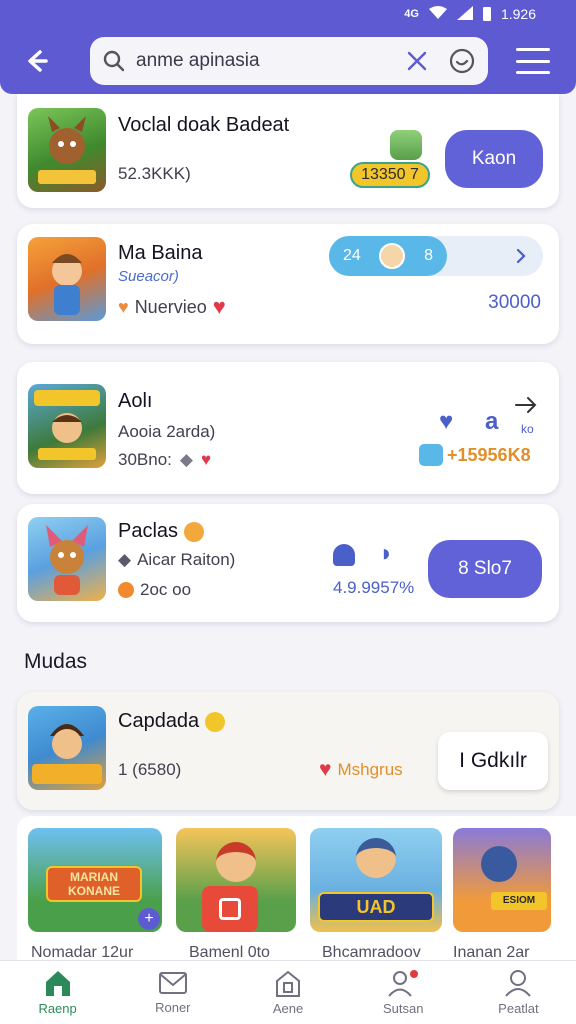 The image size is (576, 1024). I want to click on nav-item-mail: Roner, so click(172, 992).